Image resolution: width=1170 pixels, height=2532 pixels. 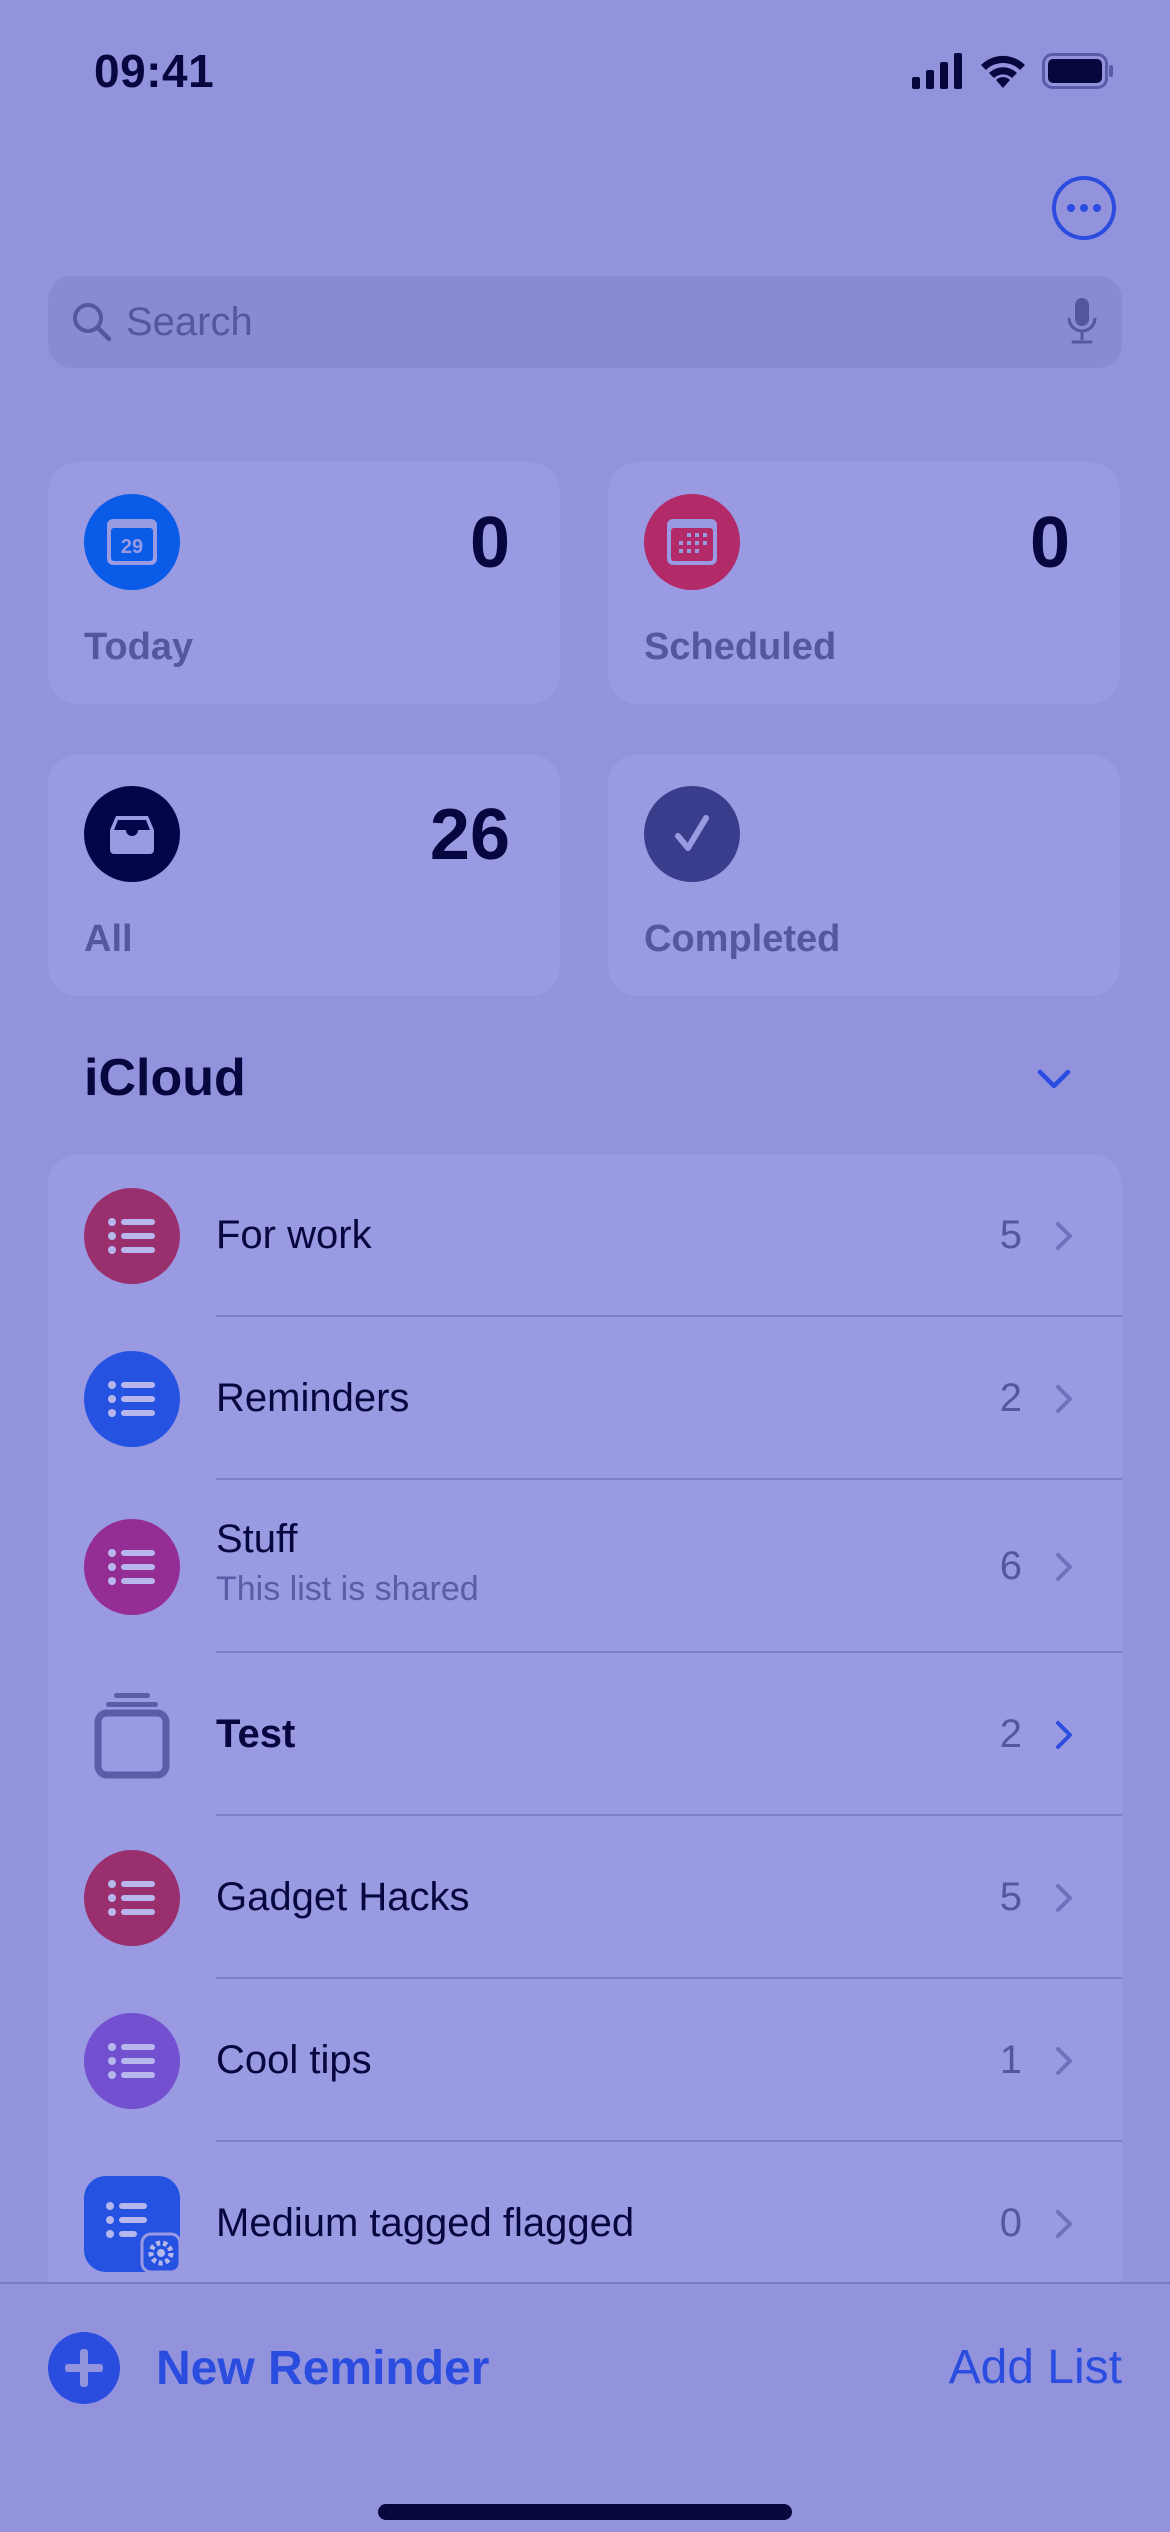 What do you see at coordinates (585, 2407) in the screenshot?
I see `bottom-toolbar: New Reminder Add List` at bounding box center [585, 2407].